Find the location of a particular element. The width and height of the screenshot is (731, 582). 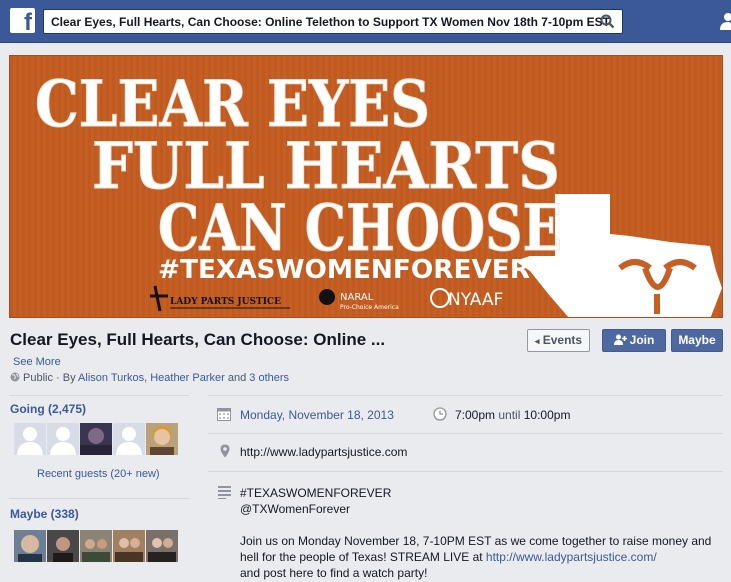

add-user-icon is located at coordinates (620, 339).